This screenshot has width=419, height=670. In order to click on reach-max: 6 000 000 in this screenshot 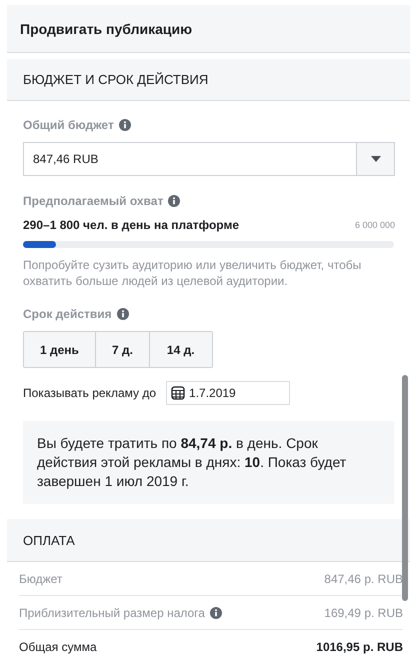, I will do `click(374, 225)`.